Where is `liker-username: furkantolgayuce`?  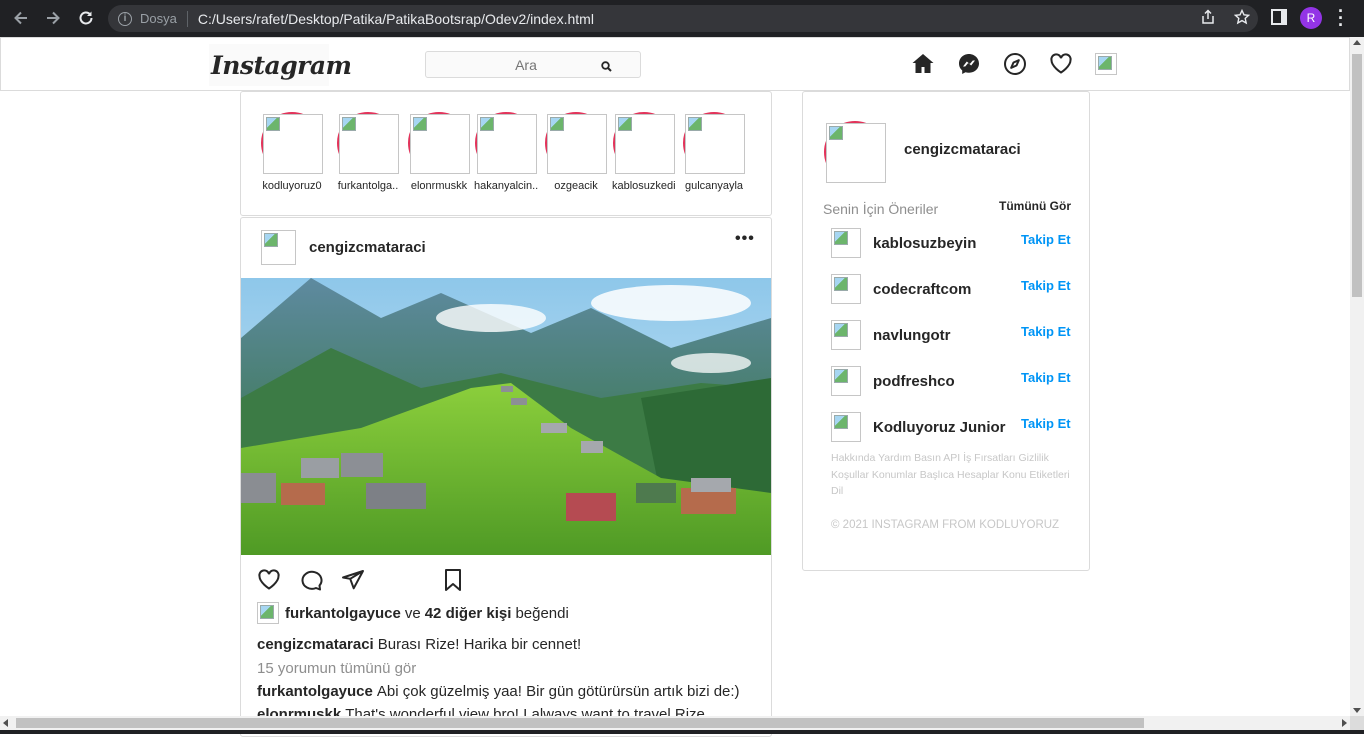
liker-username: furkantolgayuce is located at coordinates (343, 613).